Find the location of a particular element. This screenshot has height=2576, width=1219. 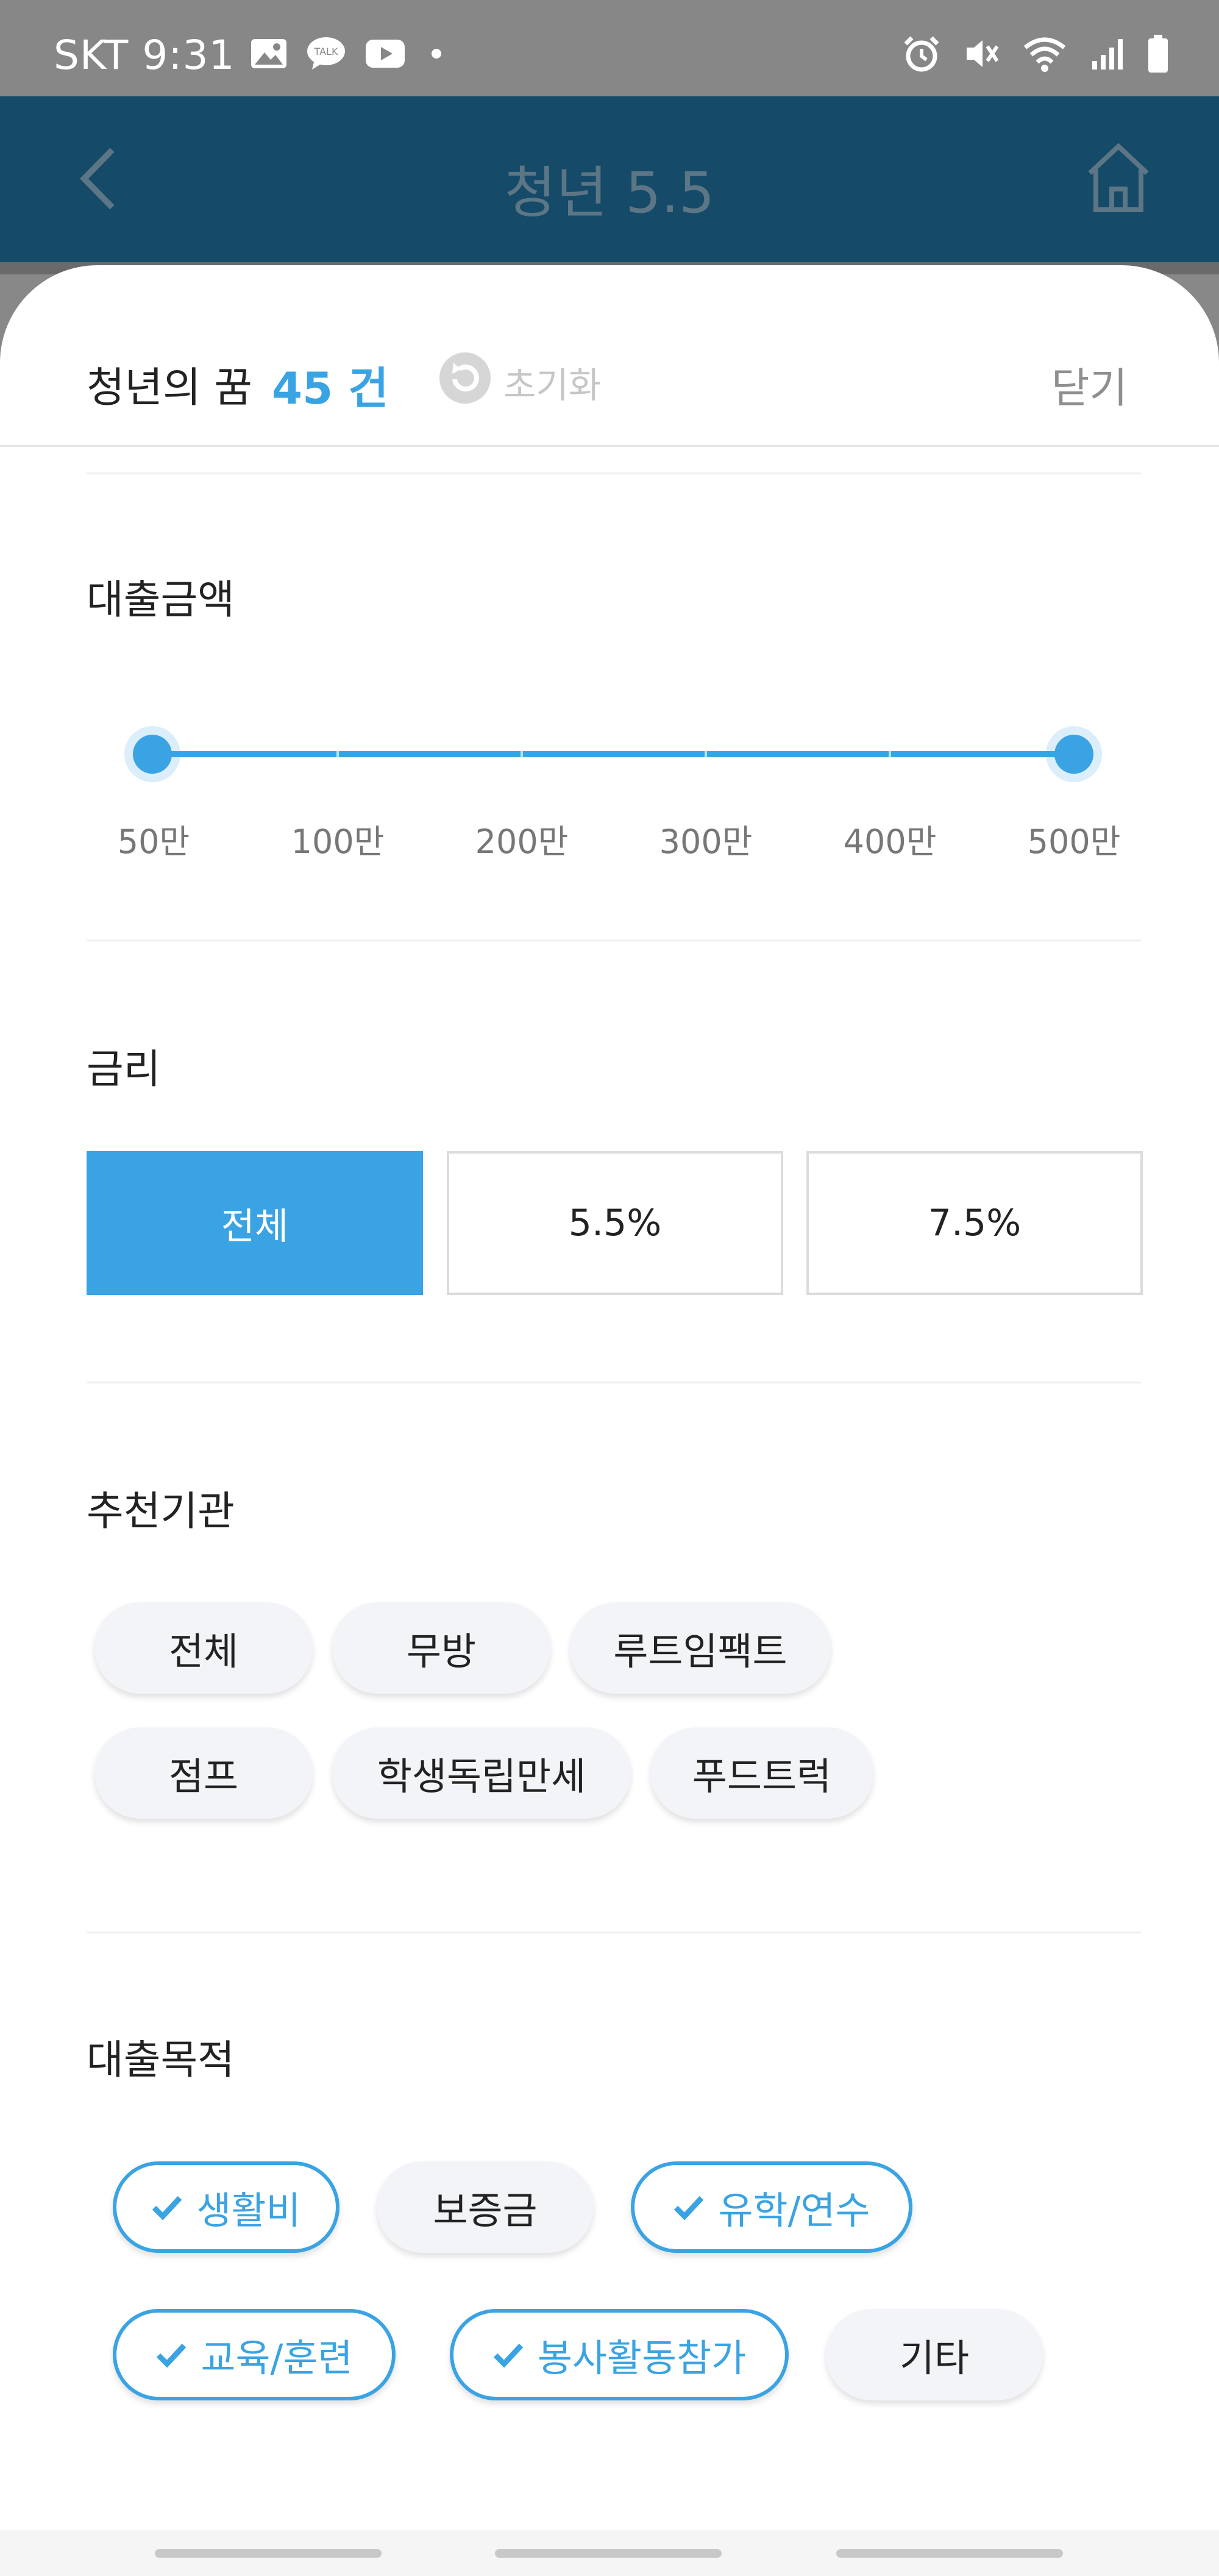

agency-chip-food-truck: 푸드트럭 is located at coordinates (761, 1773).